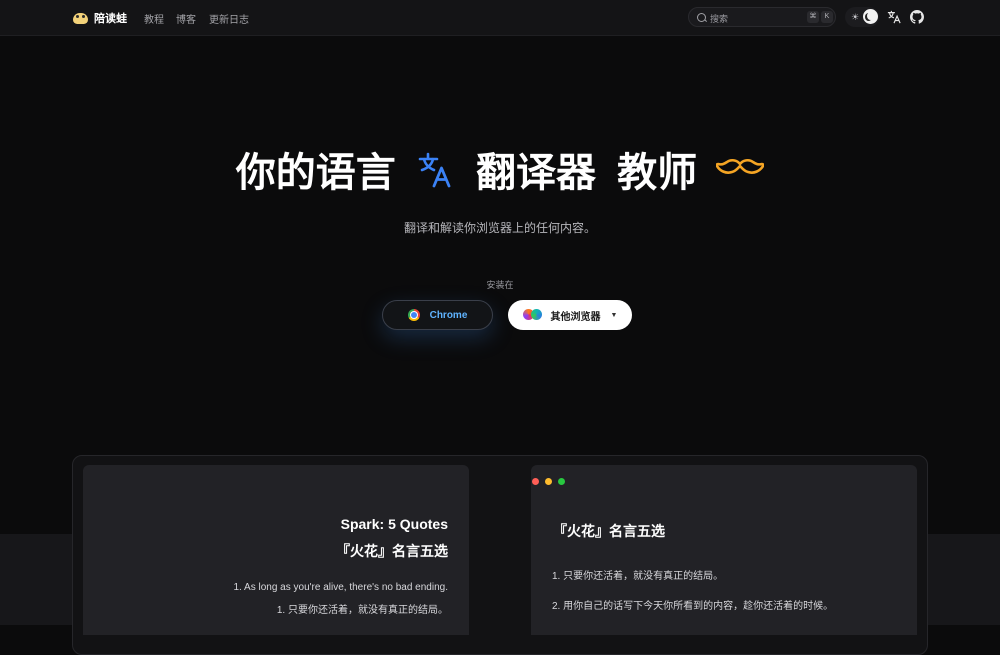 The image size is (1000, 655). What do you see at coordinates (362, 610) in the screenshot?
I see `demo-left-line1-zh: 1. 只要你还活着，就没有真正的结局。` at bounding box center [362, 610].